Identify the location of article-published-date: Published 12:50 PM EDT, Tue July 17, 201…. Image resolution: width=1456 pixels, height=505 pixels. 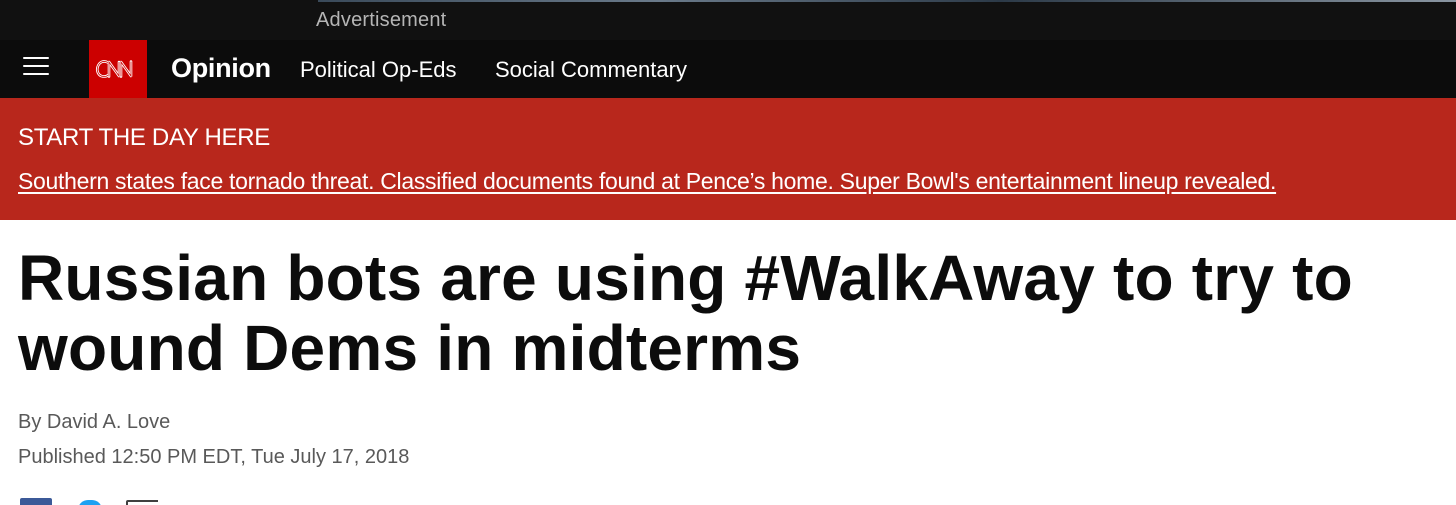
(214, 457).